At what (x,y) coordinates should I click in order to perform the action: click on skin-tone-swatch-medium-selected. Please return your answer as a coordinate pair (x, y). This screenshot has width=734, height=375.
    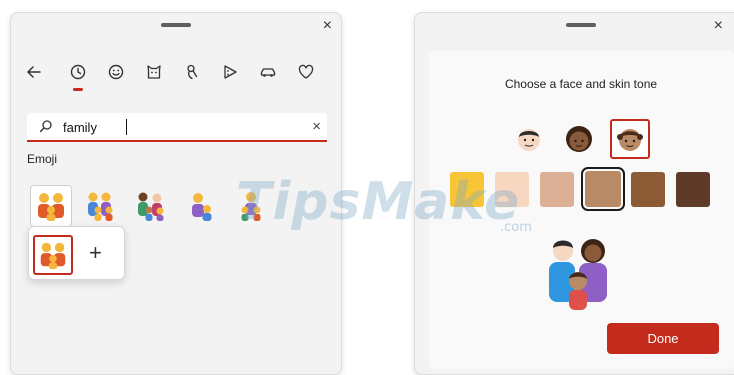
    Looking at the image, I should click on (603, 189).